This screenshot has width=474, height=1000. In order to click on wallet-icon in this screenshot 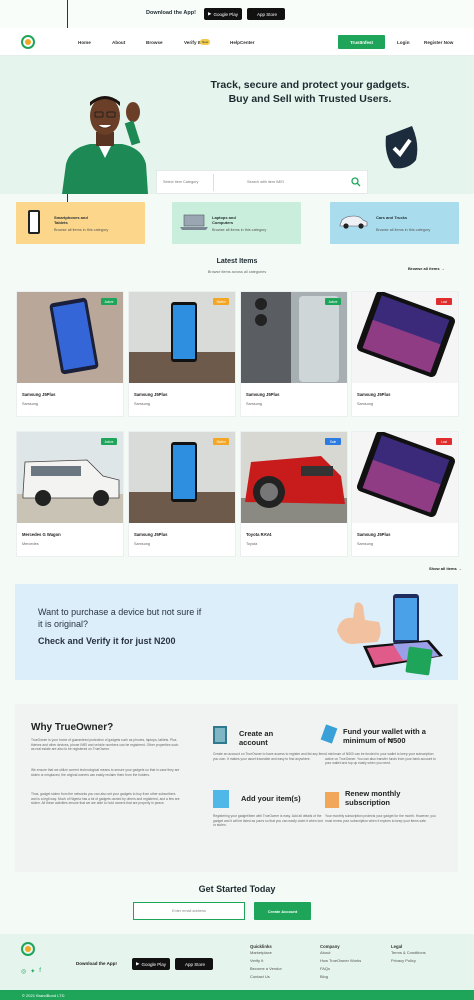, I will do `click(329, 734)`.